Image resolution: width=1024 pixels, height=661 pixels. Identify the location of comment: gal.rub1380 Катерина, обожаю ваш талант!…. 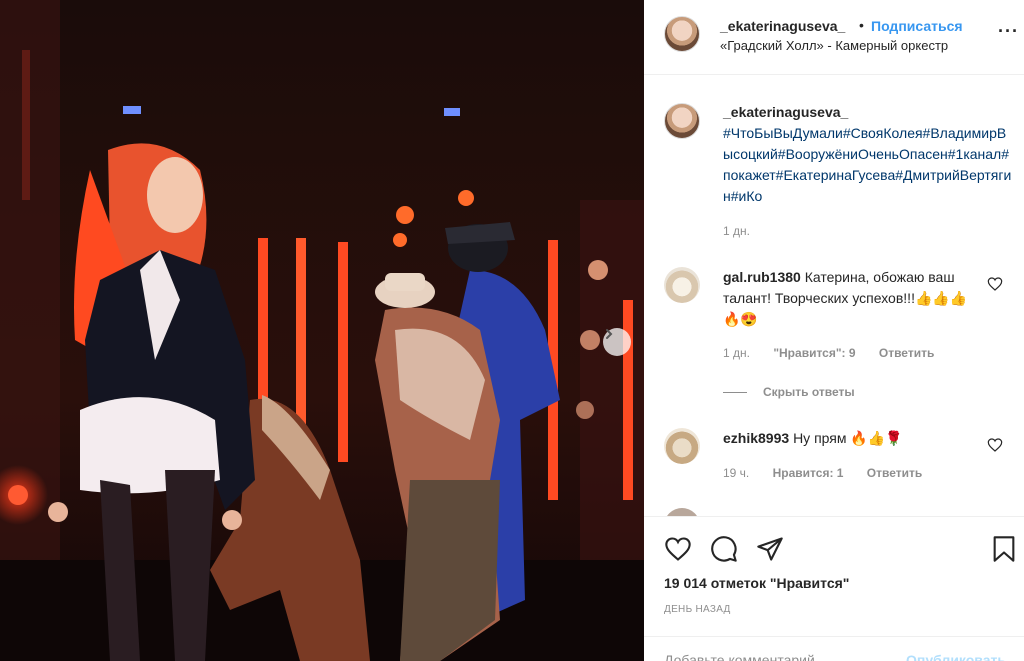
(850, 298).